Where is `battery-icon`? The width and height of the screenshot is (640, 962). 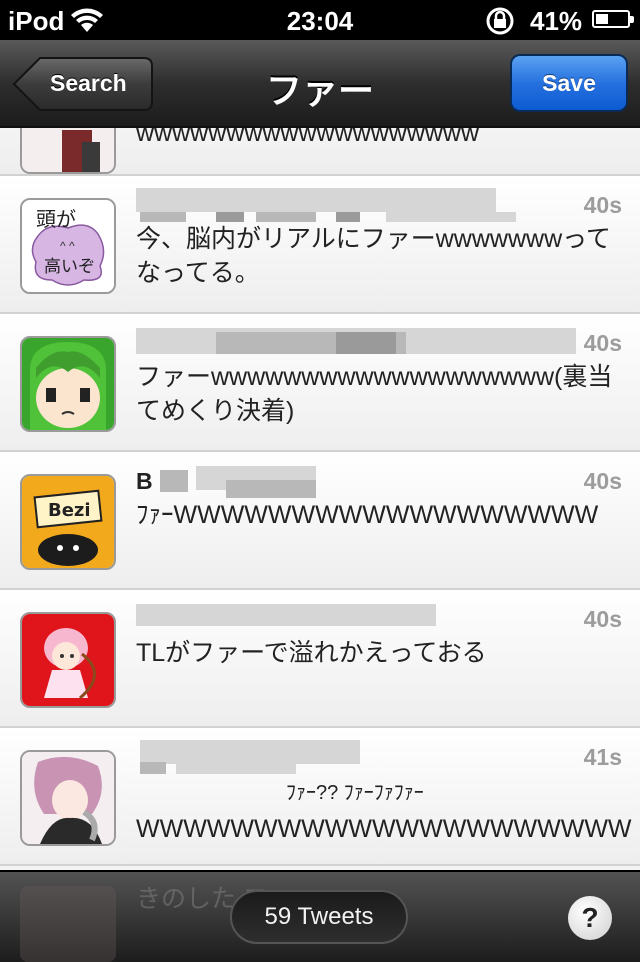
battery-icon is located at coordinates (613, 19).